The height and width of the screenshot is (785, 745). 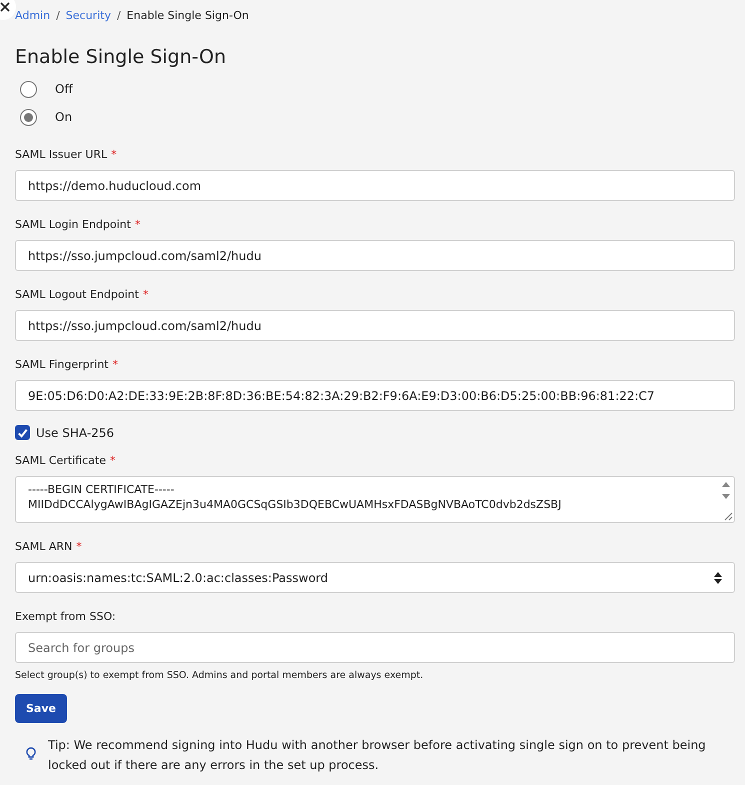 What do you see at coordinates (187, 15) in the screenshot?
I see `breadcrumb-current: Enable Single Sign-On` at bounding box center [187, 15].